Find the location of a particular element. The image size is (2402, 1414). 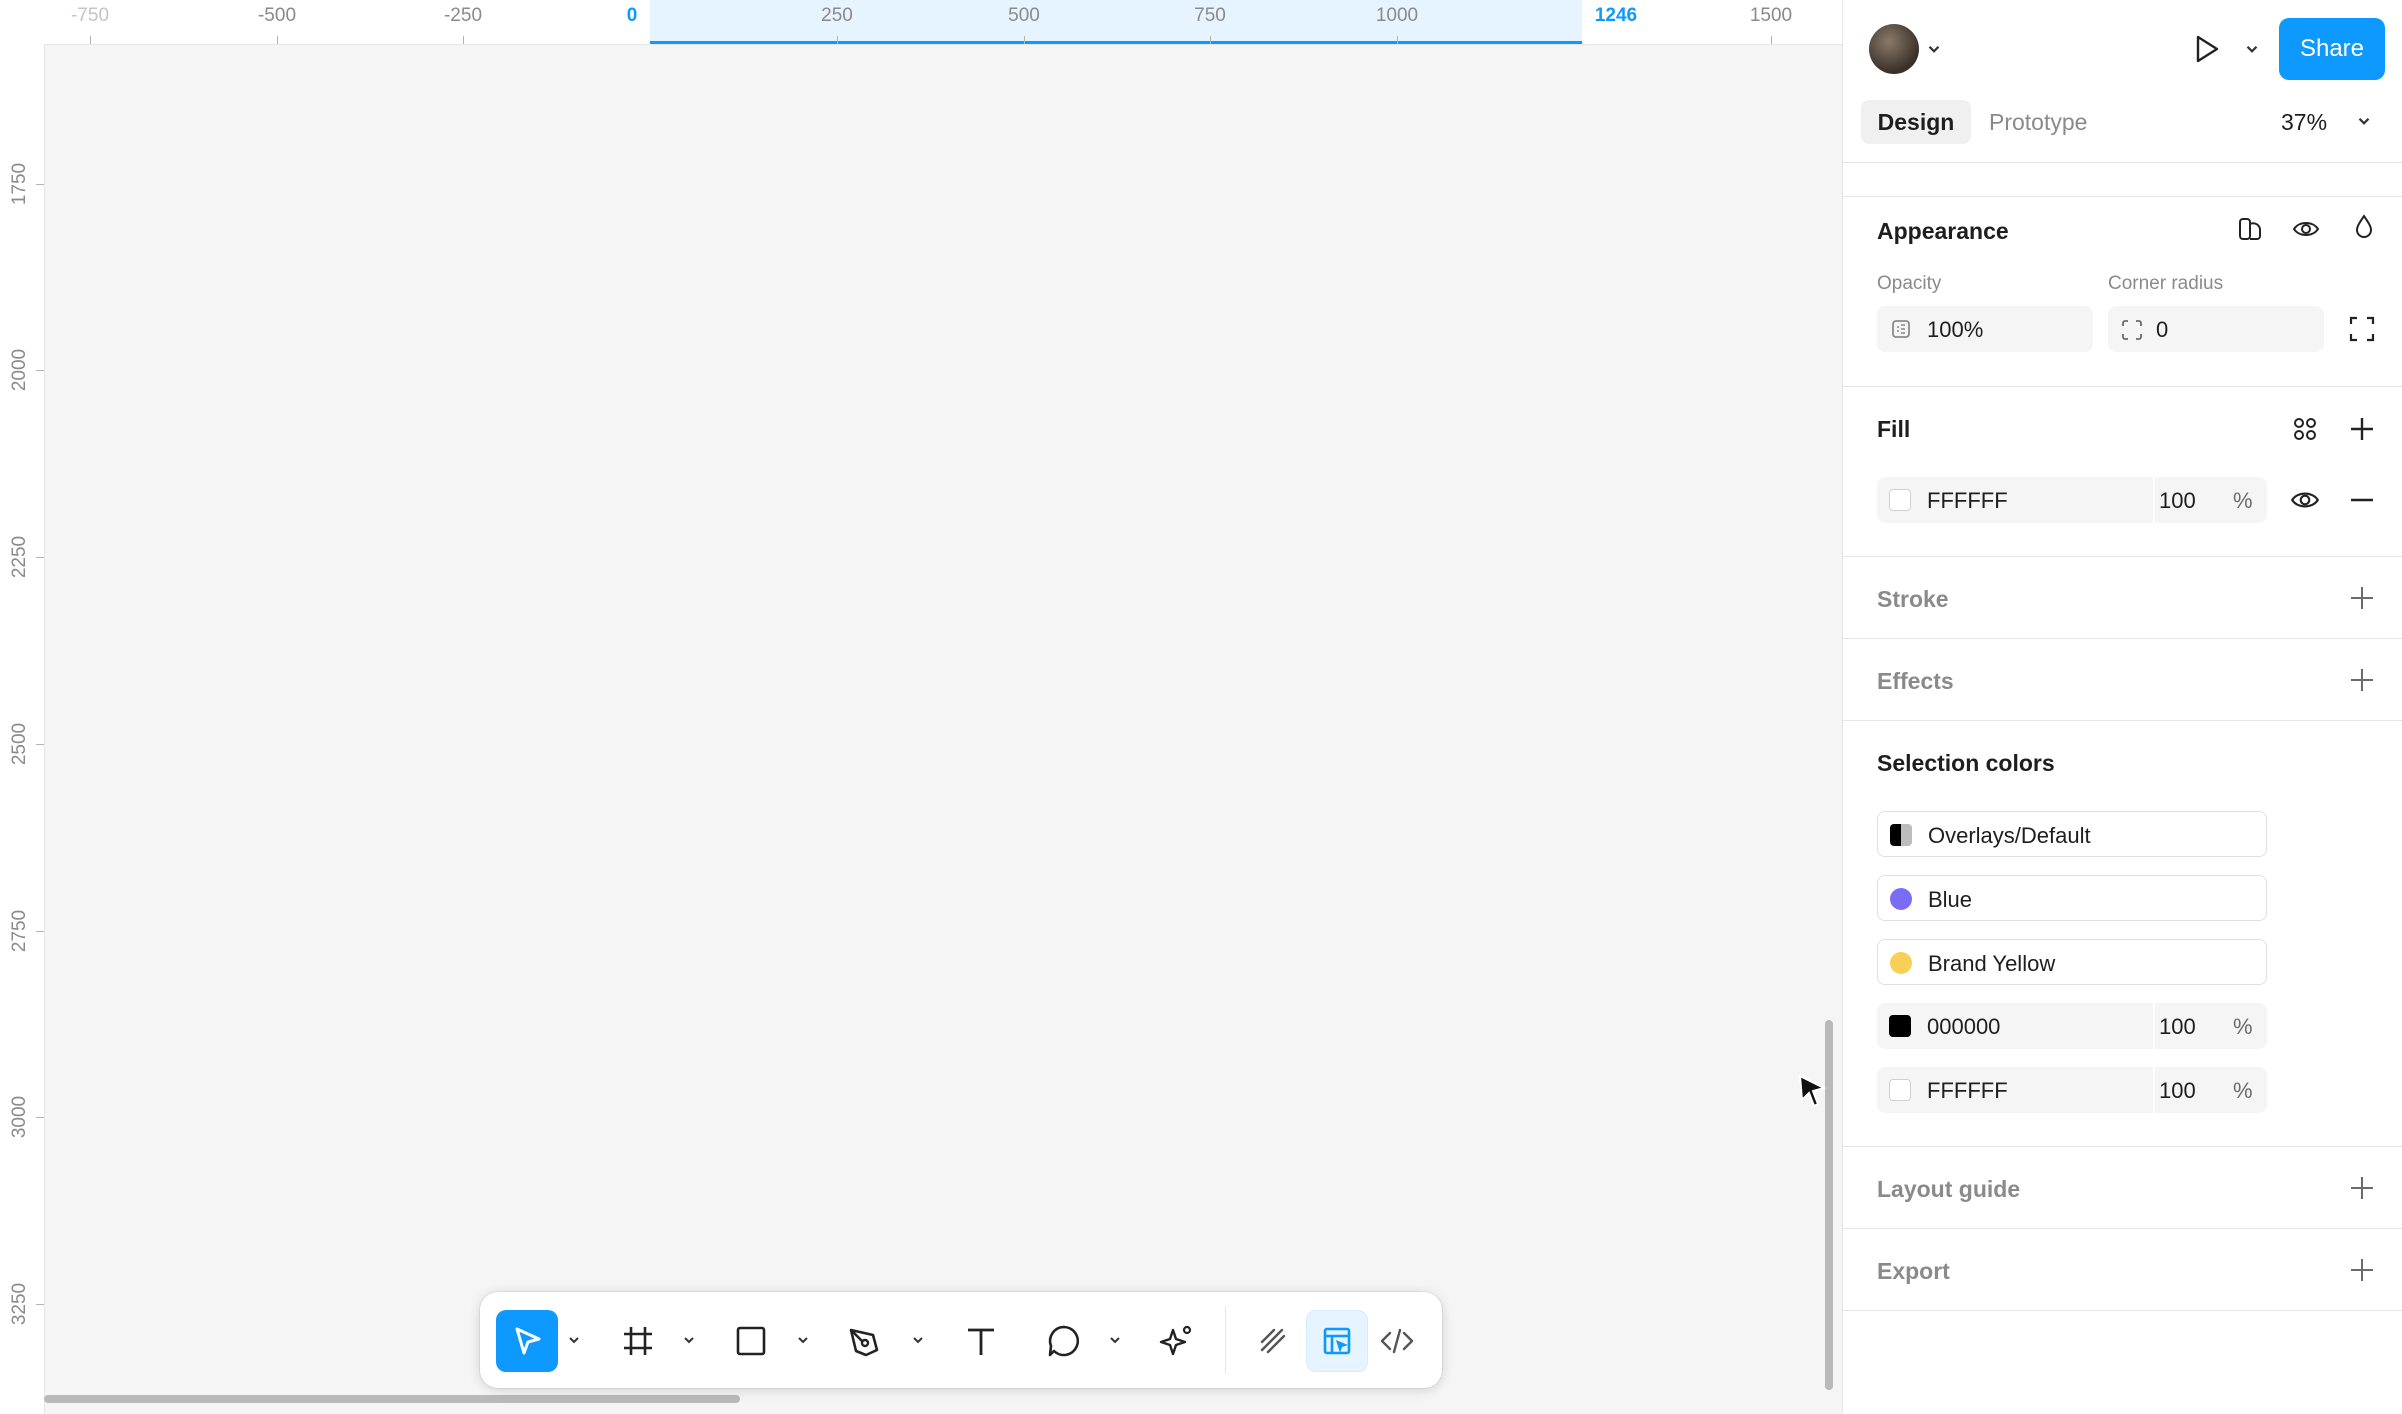

ruler-label: 0 is located at coordinates (632, 15).